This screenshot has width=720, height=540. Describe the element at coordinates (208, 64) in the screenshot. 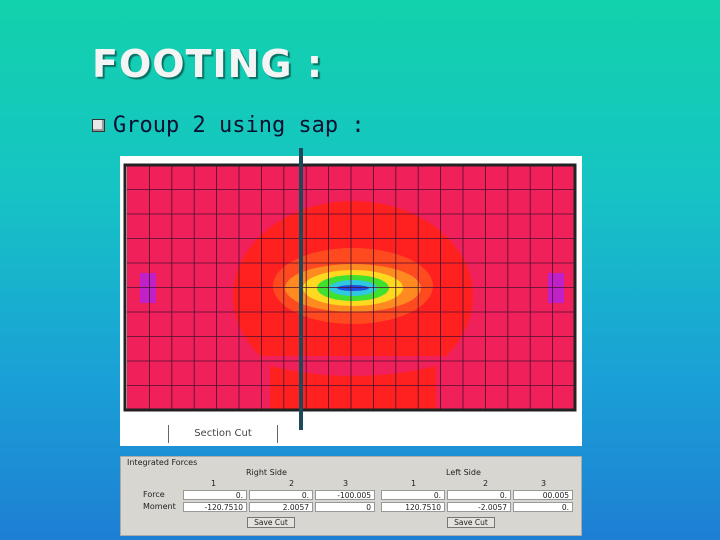

I see `slide-title: FOOTING :` at that location.